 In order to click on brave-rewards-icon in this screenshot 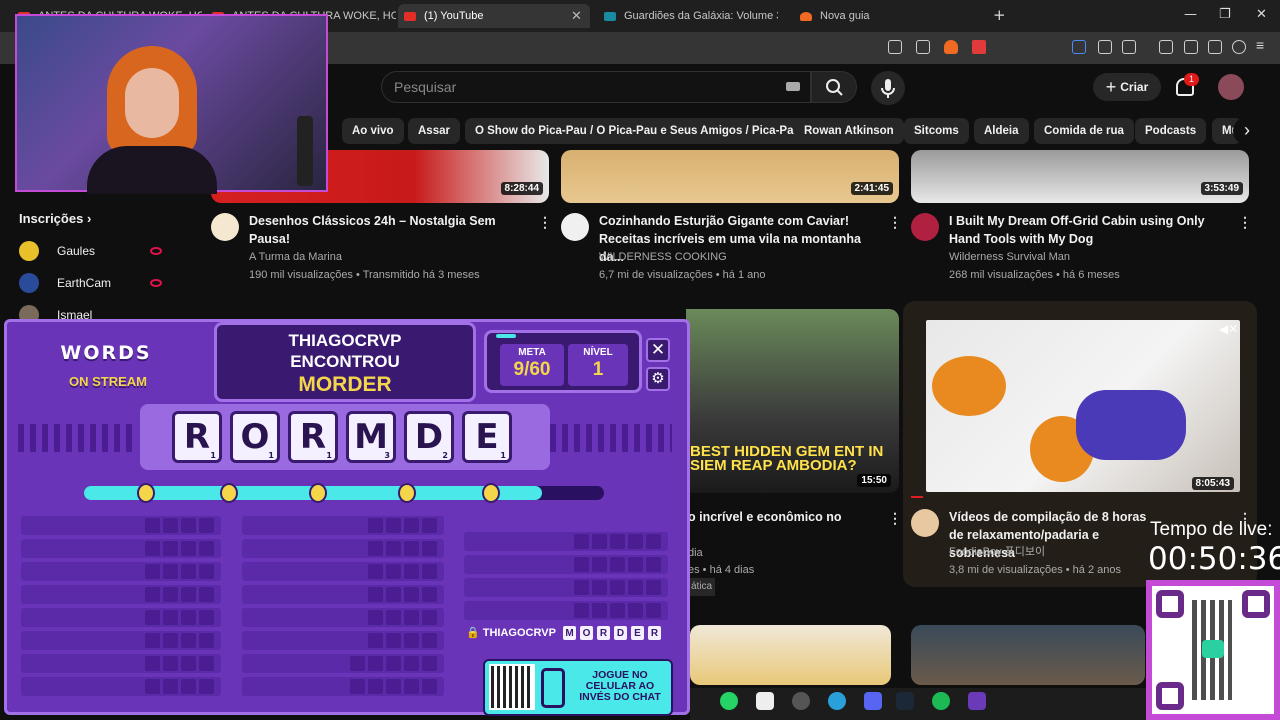, I will do `click(979, 47)`.